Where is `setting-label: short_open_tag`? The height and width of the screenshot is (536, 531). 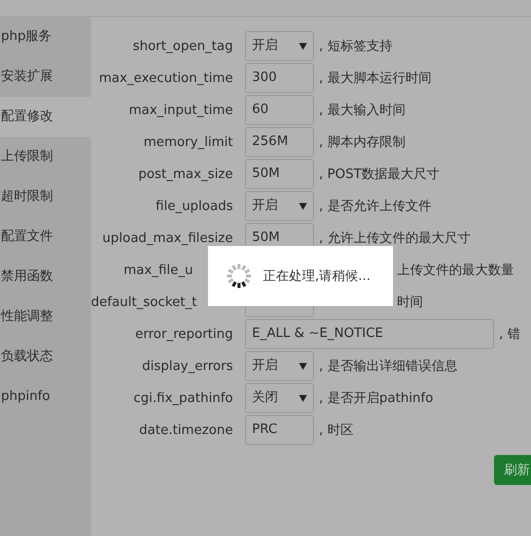 setting-label: short_open_tag is located at coordinates (182, 46).